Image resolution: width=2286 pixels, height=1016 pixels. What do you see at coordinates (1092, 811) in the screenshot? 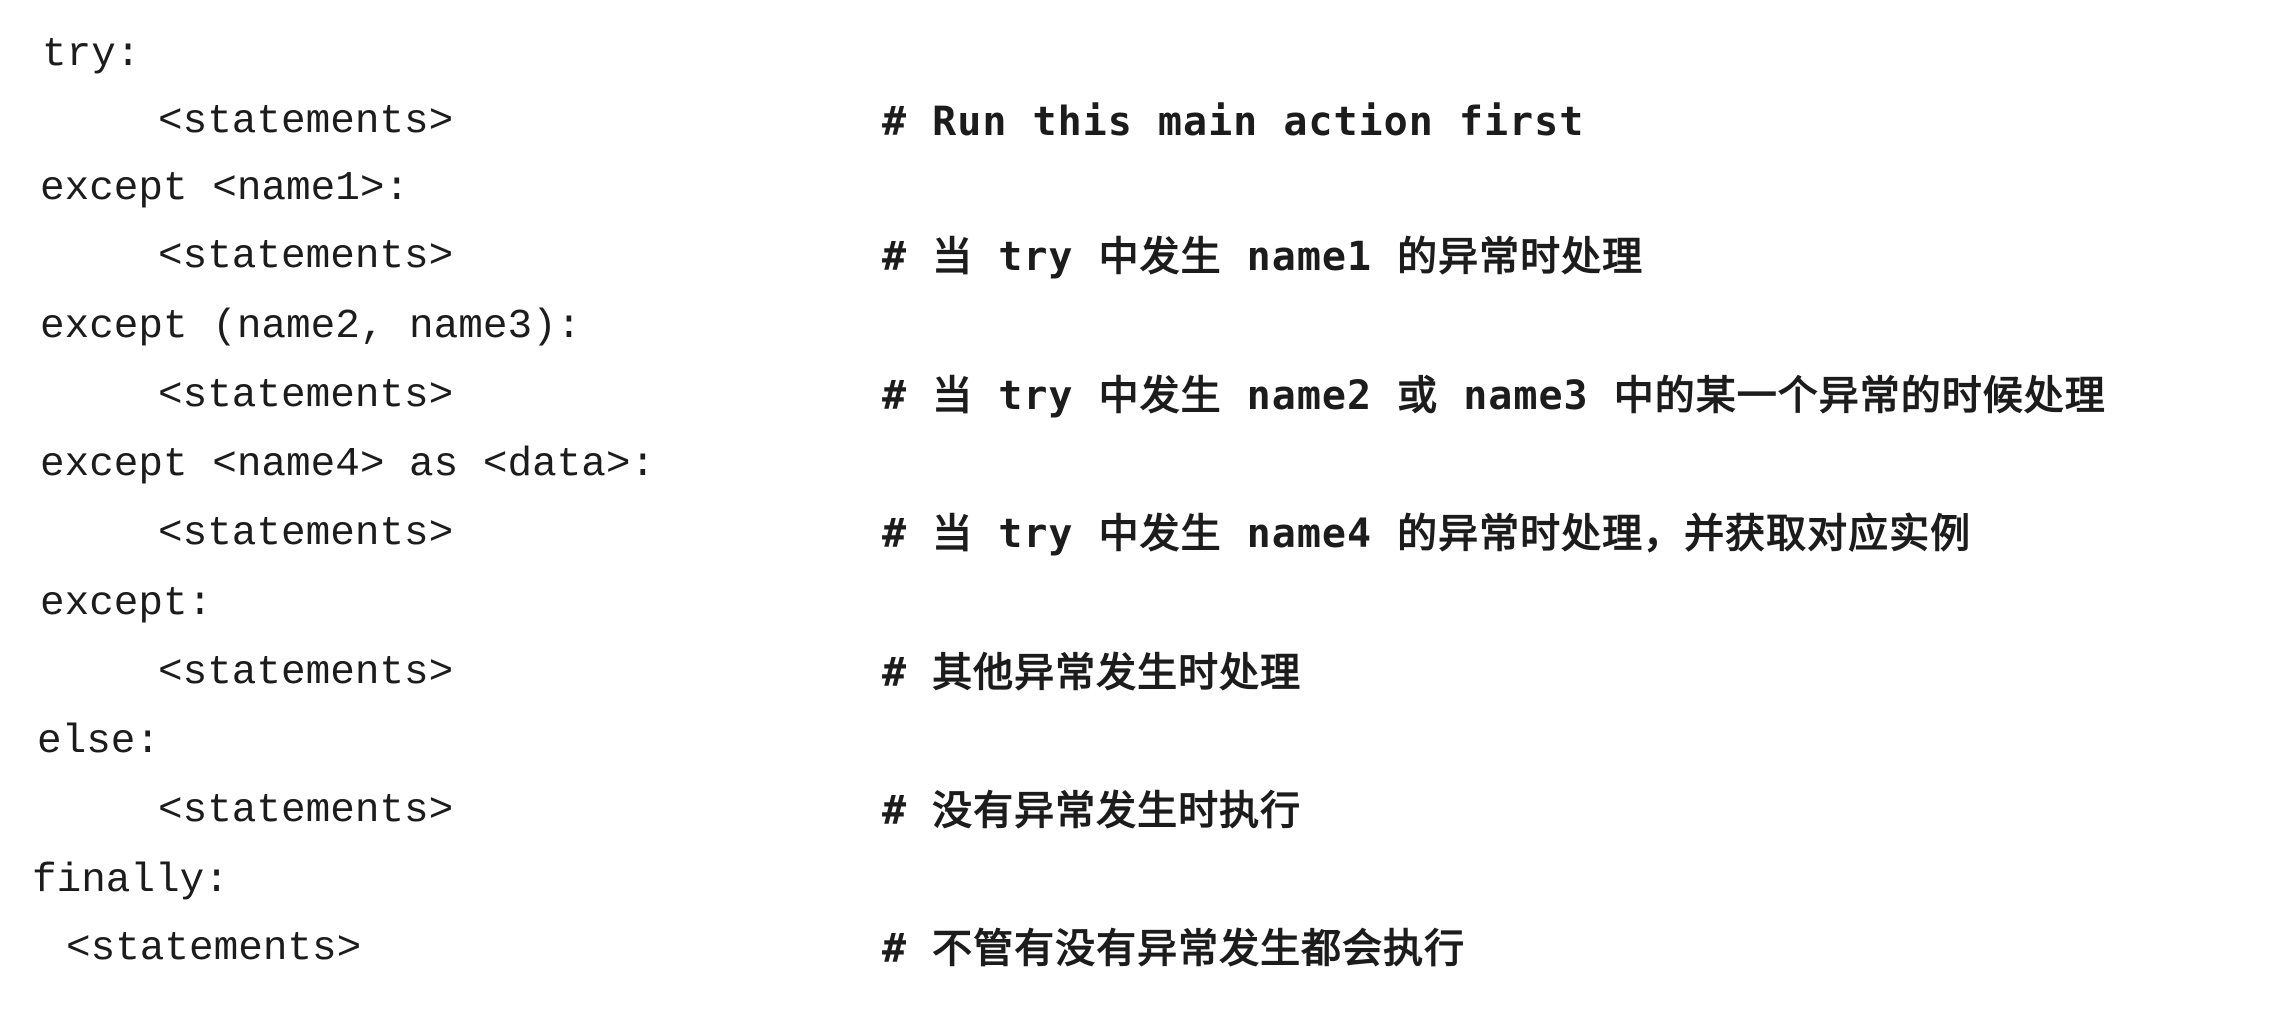
I see `code-comment: # 没有异常发生时执行` at bounding box center [1092, 811].